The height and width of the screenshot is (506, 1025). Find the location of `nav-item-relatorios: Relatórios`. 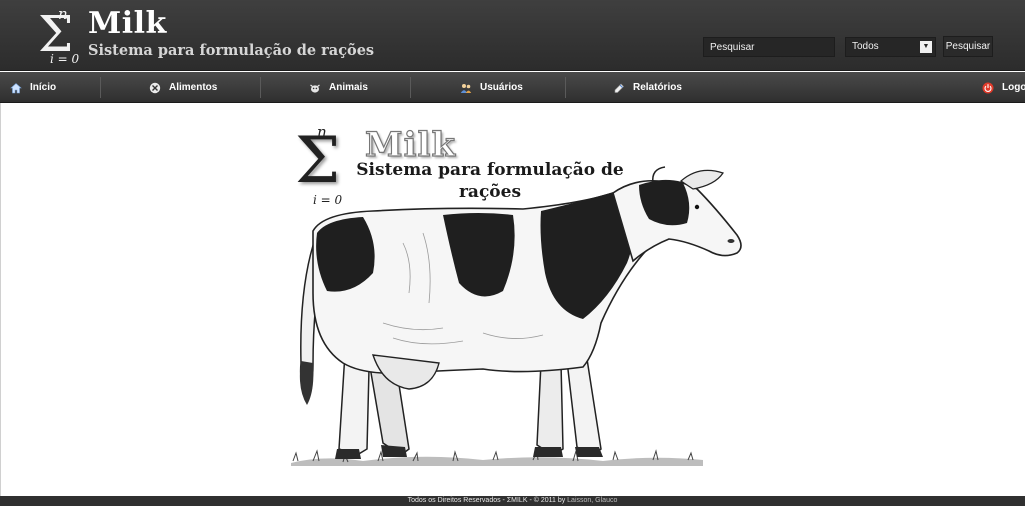

nav-item-relatorios: Relatórios is located at coordinates (647, 87).